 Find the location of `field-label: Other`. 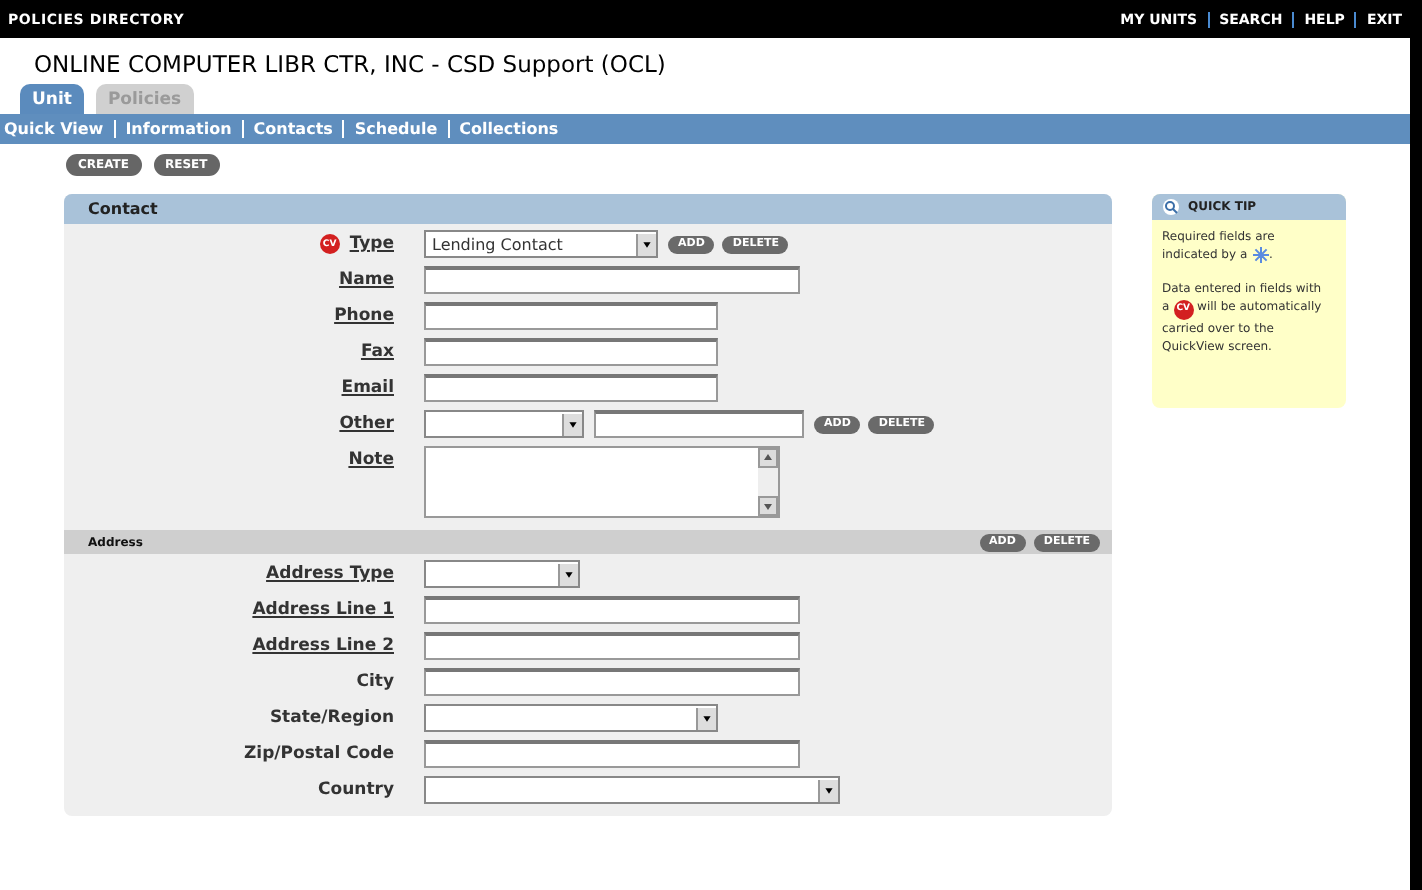

field-label: Other is located at coordinates (366, 424).